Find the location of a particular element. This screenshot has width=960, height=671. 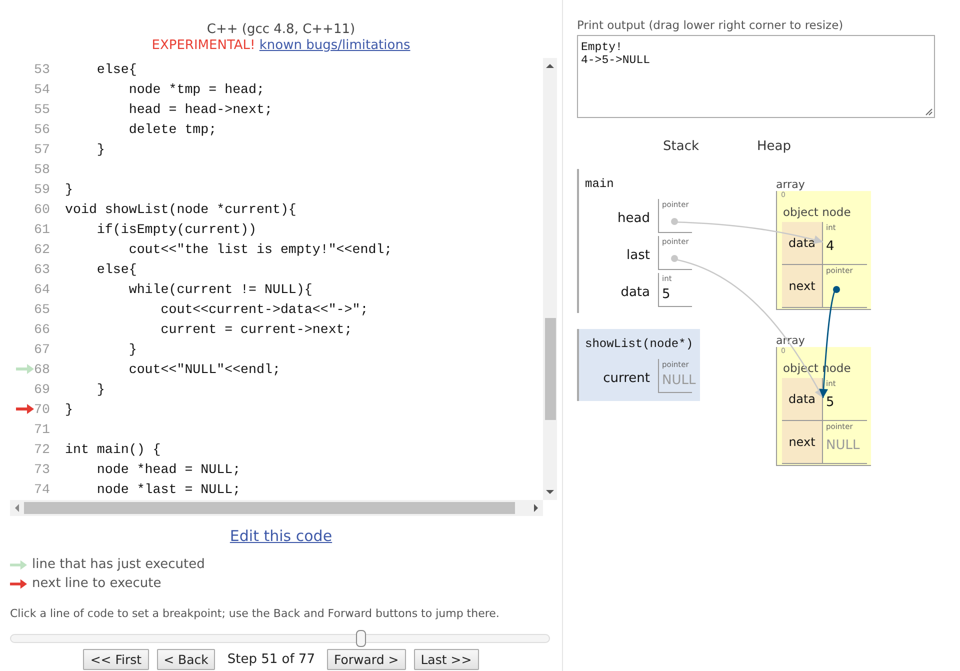

line-number: 65 is located at coordinates (42, 309).